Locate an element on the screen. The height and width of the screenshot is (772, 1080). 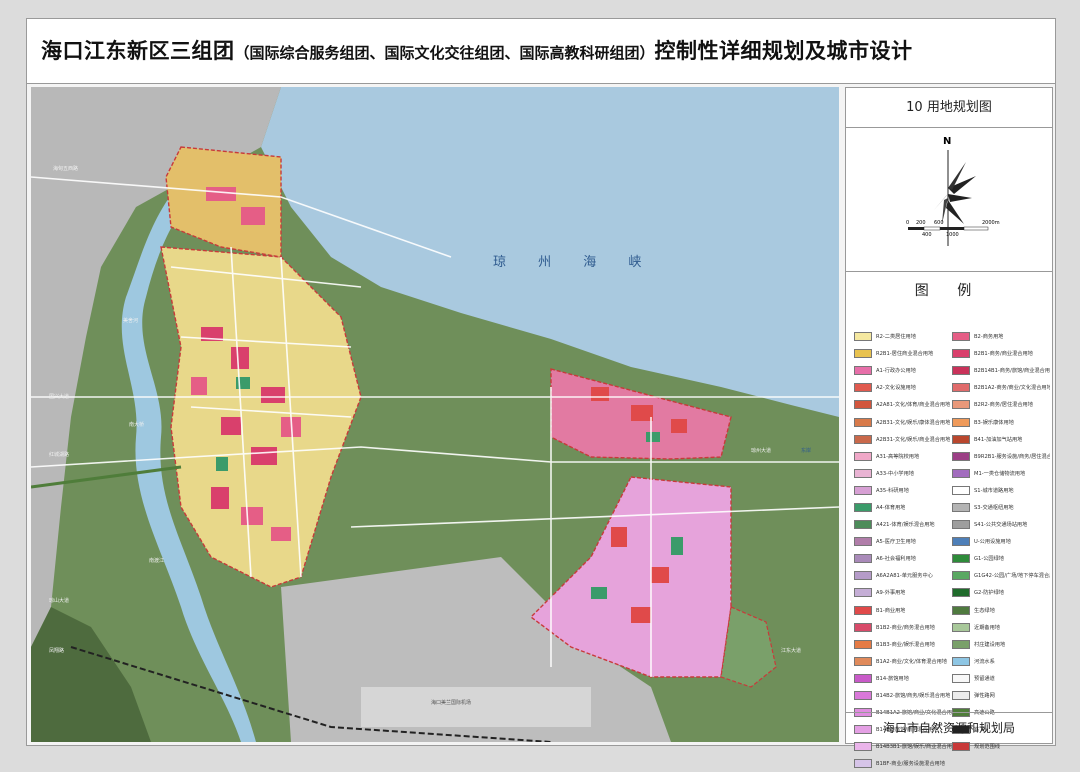
legend-item: B2B14B1-商务/旅馆/商业混合用地 is located at coordinates (1001, 370).